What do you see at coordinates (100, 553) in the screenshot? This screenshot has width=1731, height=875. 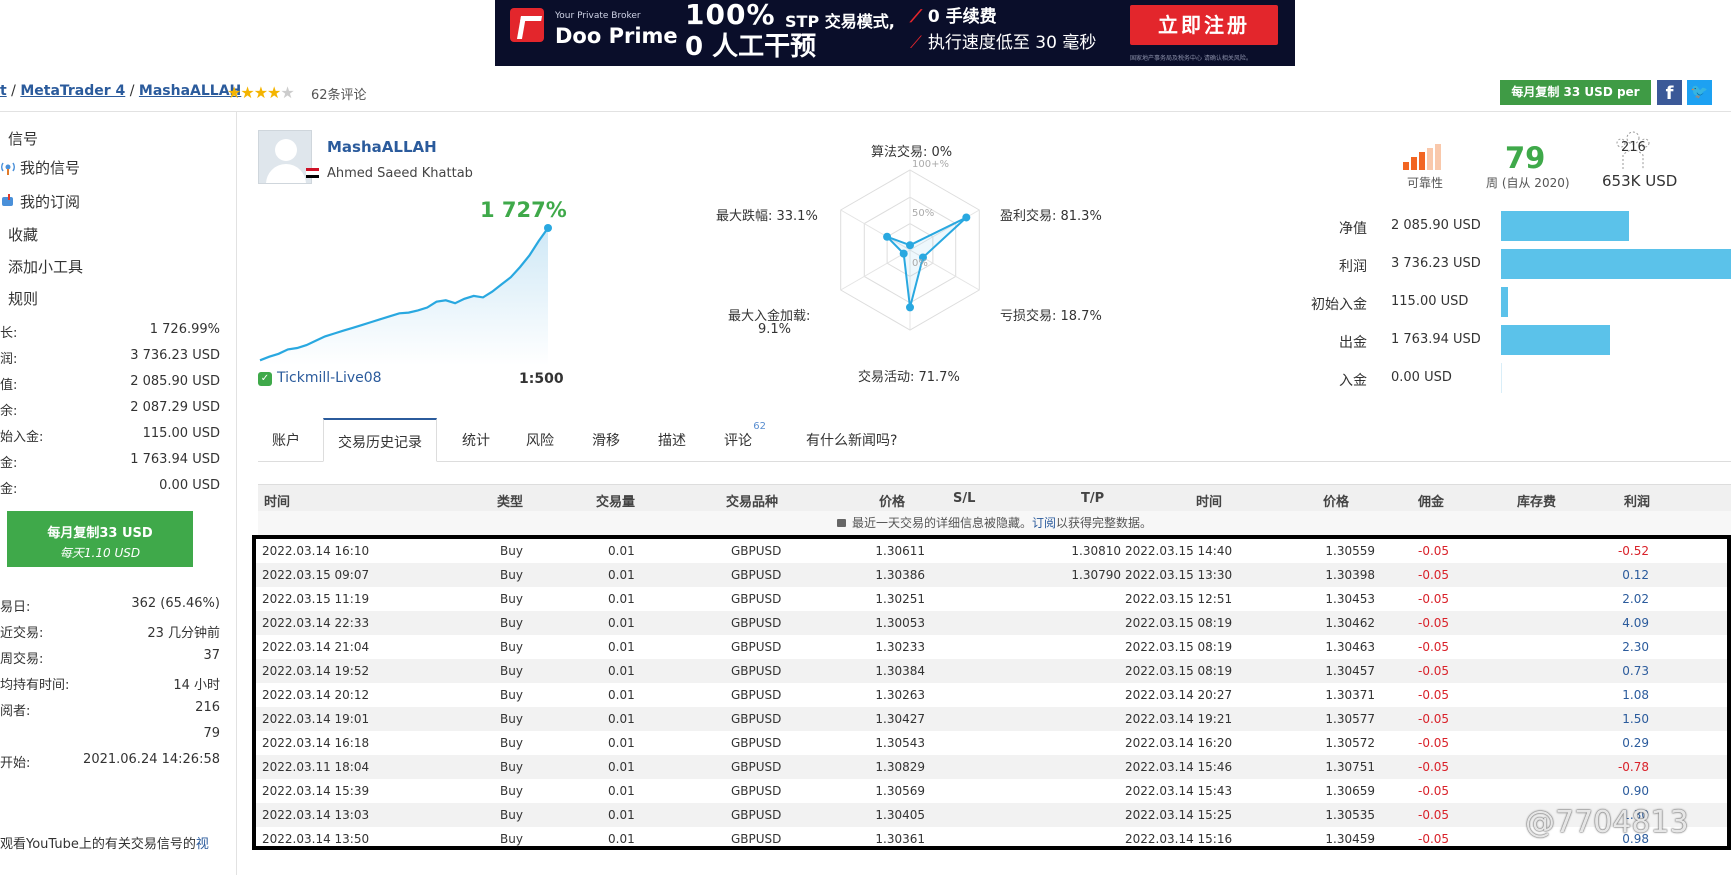 I see `copy-button-daily: 每天1.10 USD` at bounding box center [100, 553].